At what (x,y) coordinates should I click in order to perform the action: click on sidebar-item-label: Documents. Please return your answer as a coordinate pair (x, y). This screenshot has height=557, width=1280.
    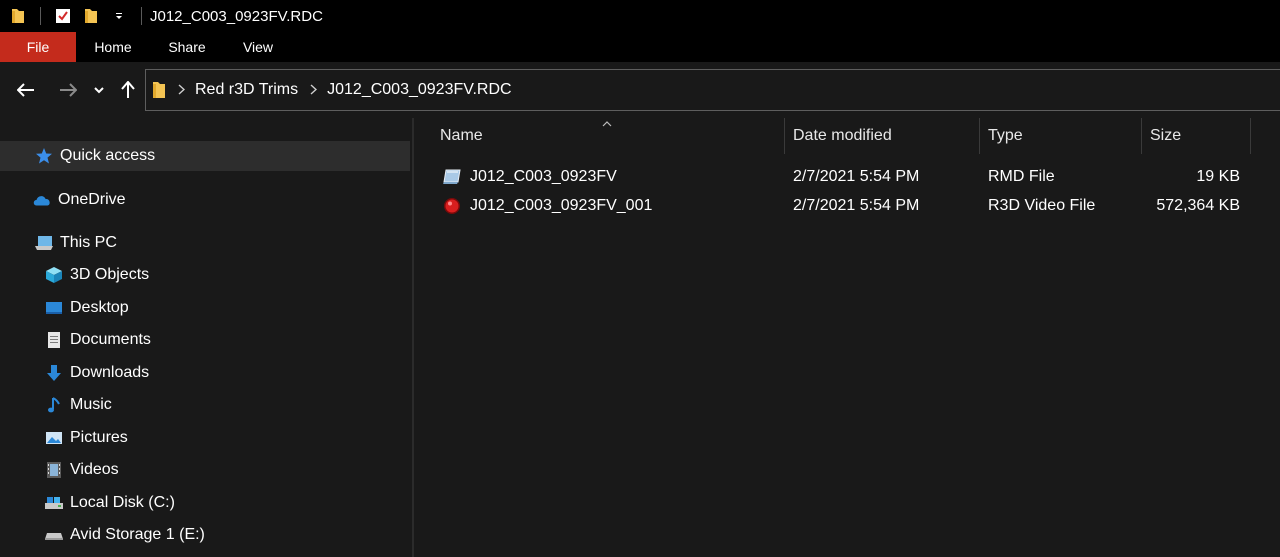
    Looking at the image, I should click on (110, 339).